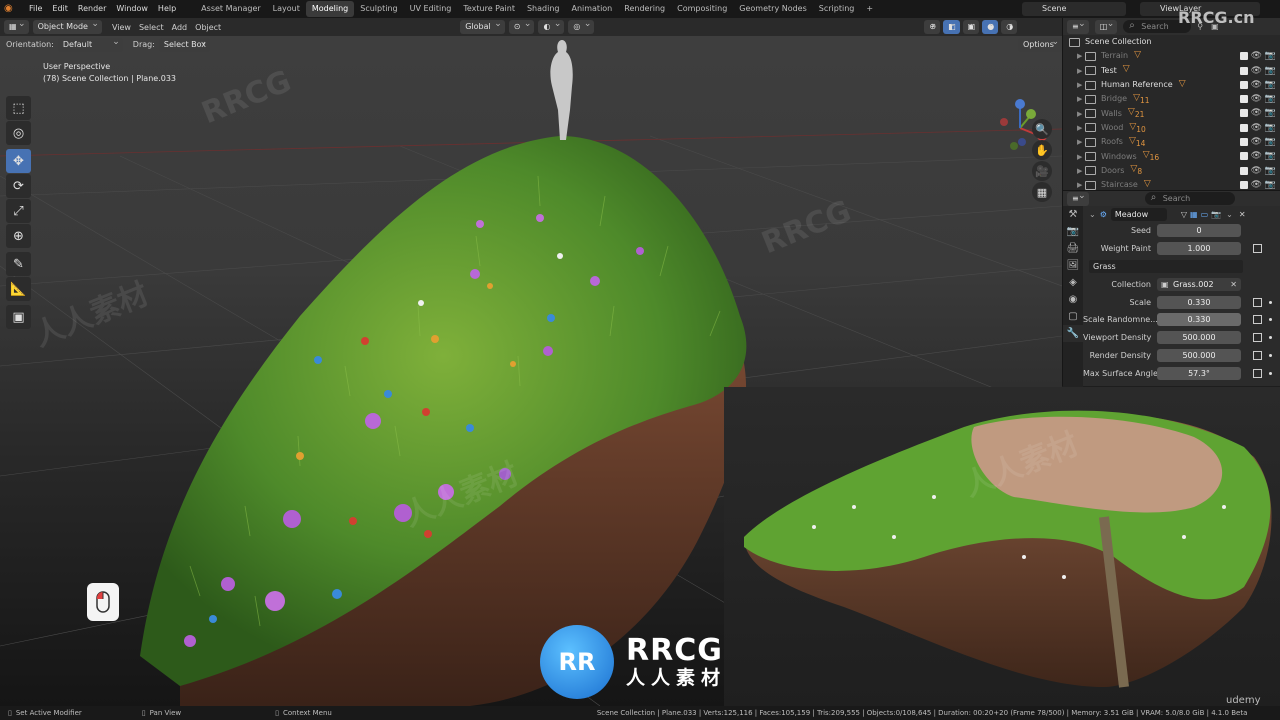 This screenshot has height=720, width=1280. What do you see at coordinates (1257, 373) in the screenshot?
I see `max-surface-angle-keyframe-icon` at bounding box center [1257, 373].